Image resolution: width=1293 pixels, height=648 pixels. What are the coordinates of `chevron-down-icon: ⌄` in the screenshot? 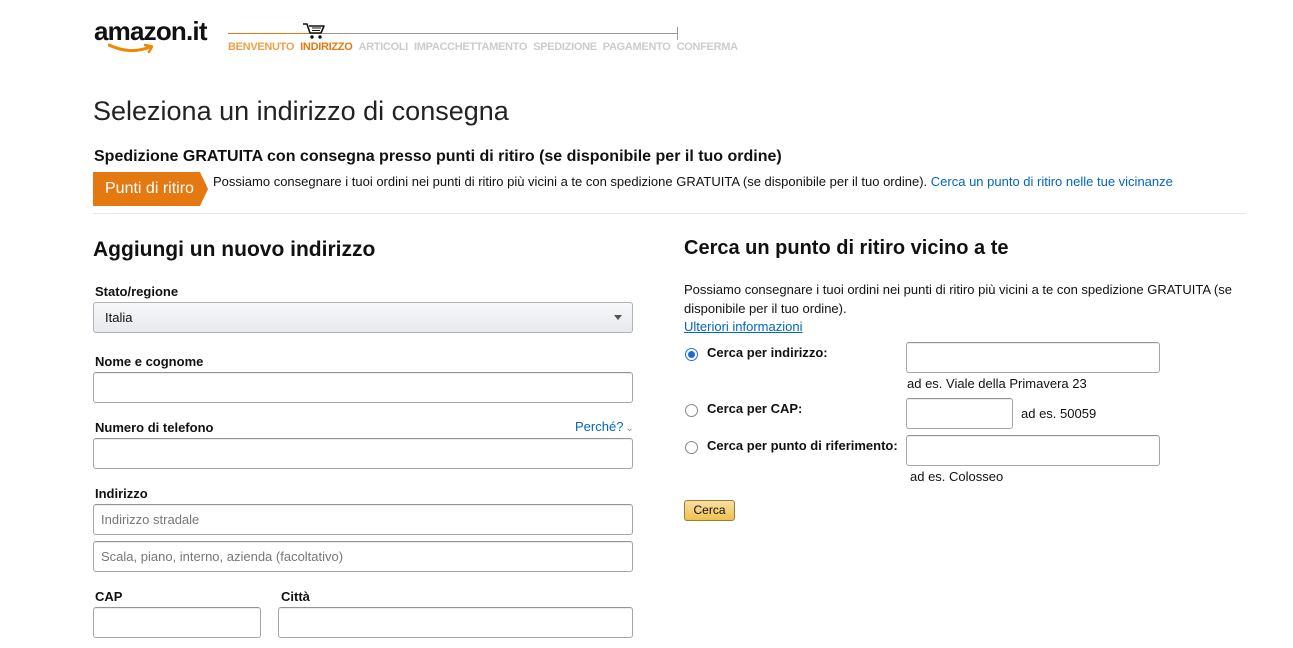 It's located at (629, 428).